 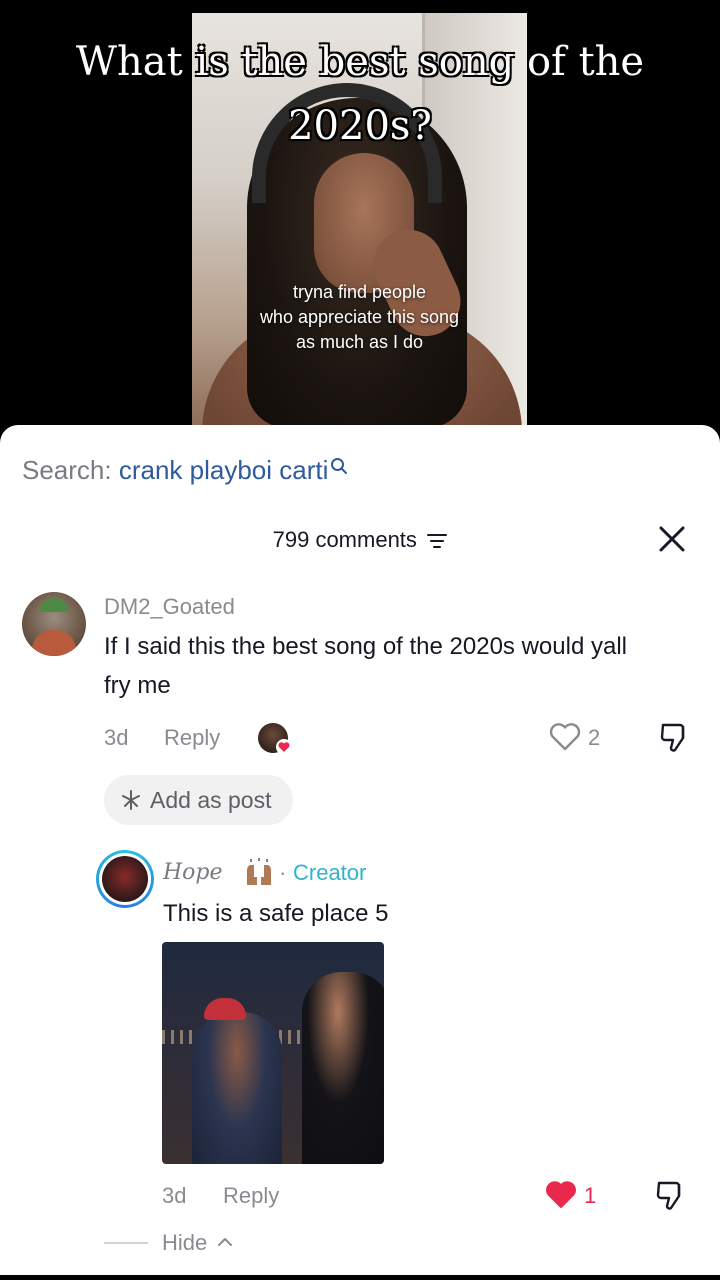 What do you see at coordinates (339, 466) in the screenshot?
I see `search-icon` at bounding box center [339, 466].